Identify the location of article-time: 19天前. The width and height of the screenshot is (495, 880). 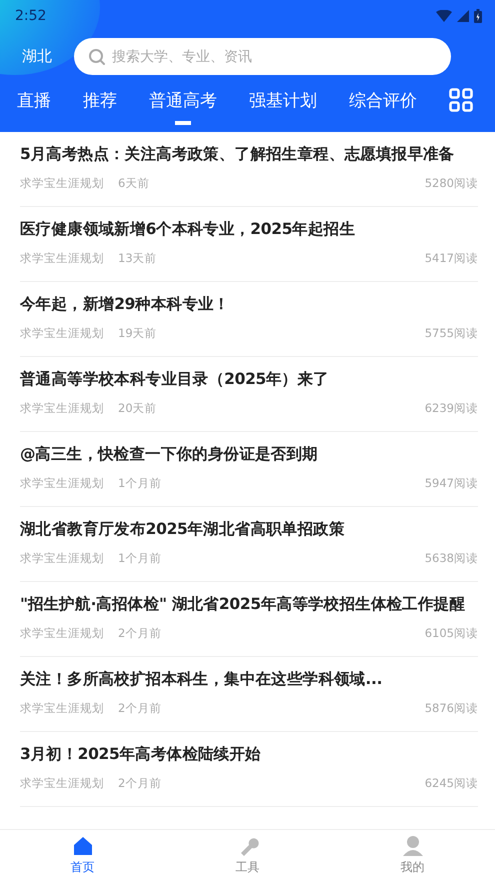
(137, 333).